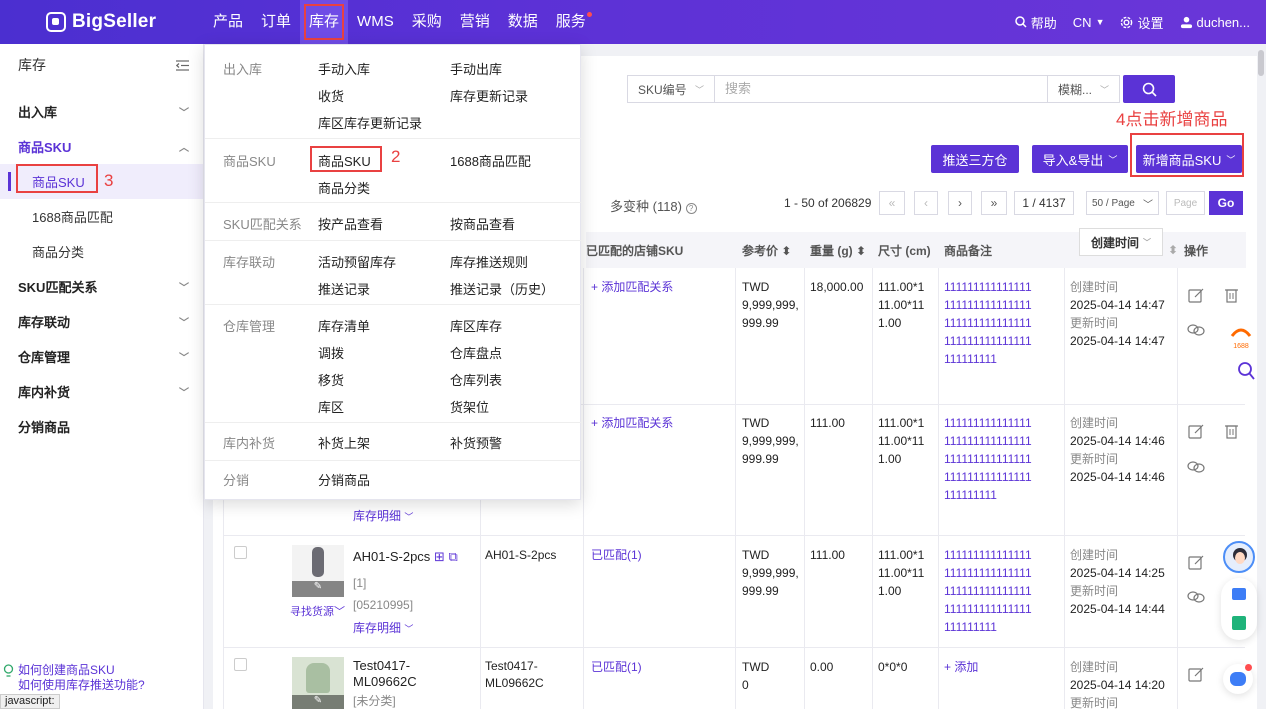 This screenshot has height=709, width=1266. Describe the element at coordinates (1261, 63) in the screenshot. I see `page-scrollbar` at that location.